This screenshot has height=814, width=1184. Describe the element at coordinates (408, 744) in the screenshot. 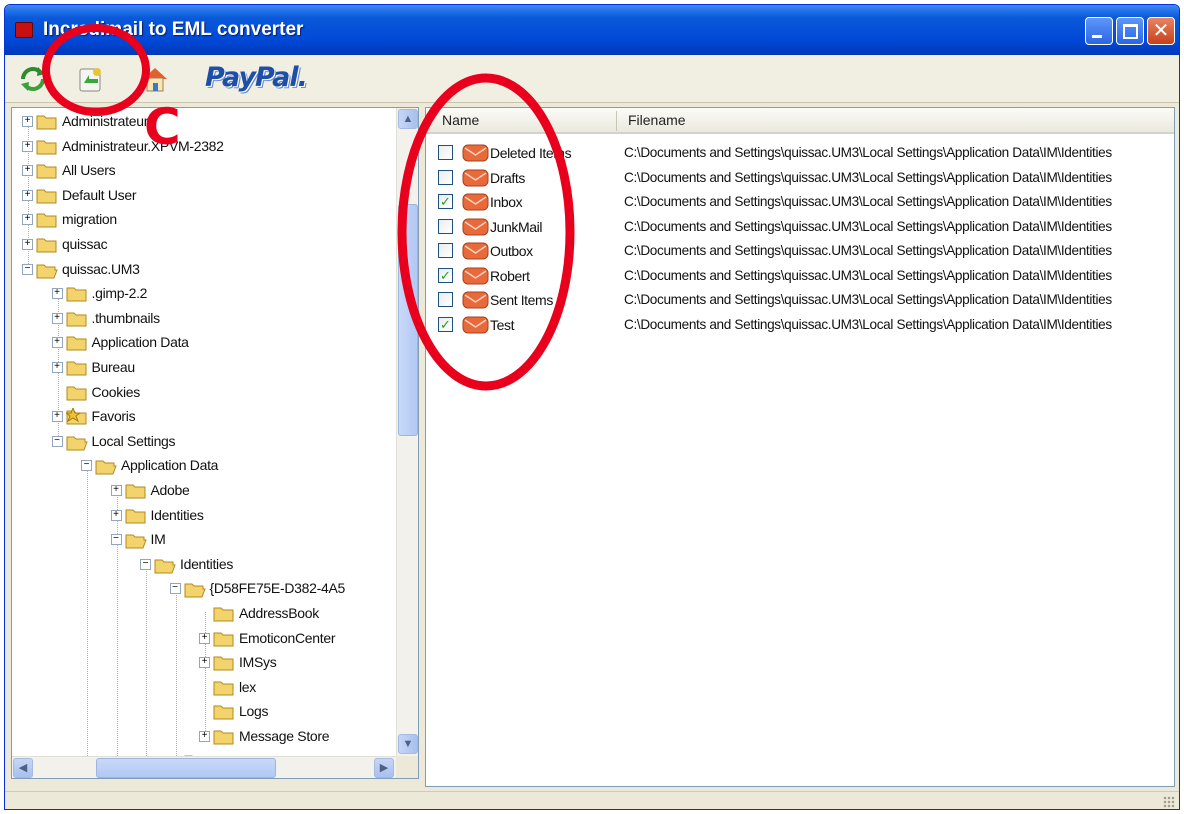

I see `scroll-down-button: ▼` at that location.